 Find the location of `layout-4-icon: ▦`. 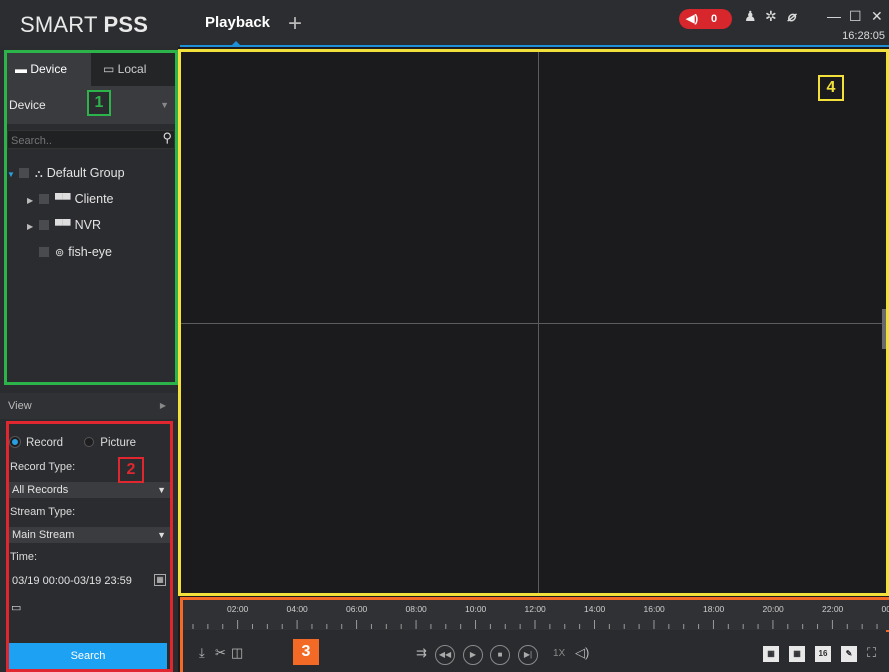

layout-4-icon: ▦ is located at coordinates (771, 654).